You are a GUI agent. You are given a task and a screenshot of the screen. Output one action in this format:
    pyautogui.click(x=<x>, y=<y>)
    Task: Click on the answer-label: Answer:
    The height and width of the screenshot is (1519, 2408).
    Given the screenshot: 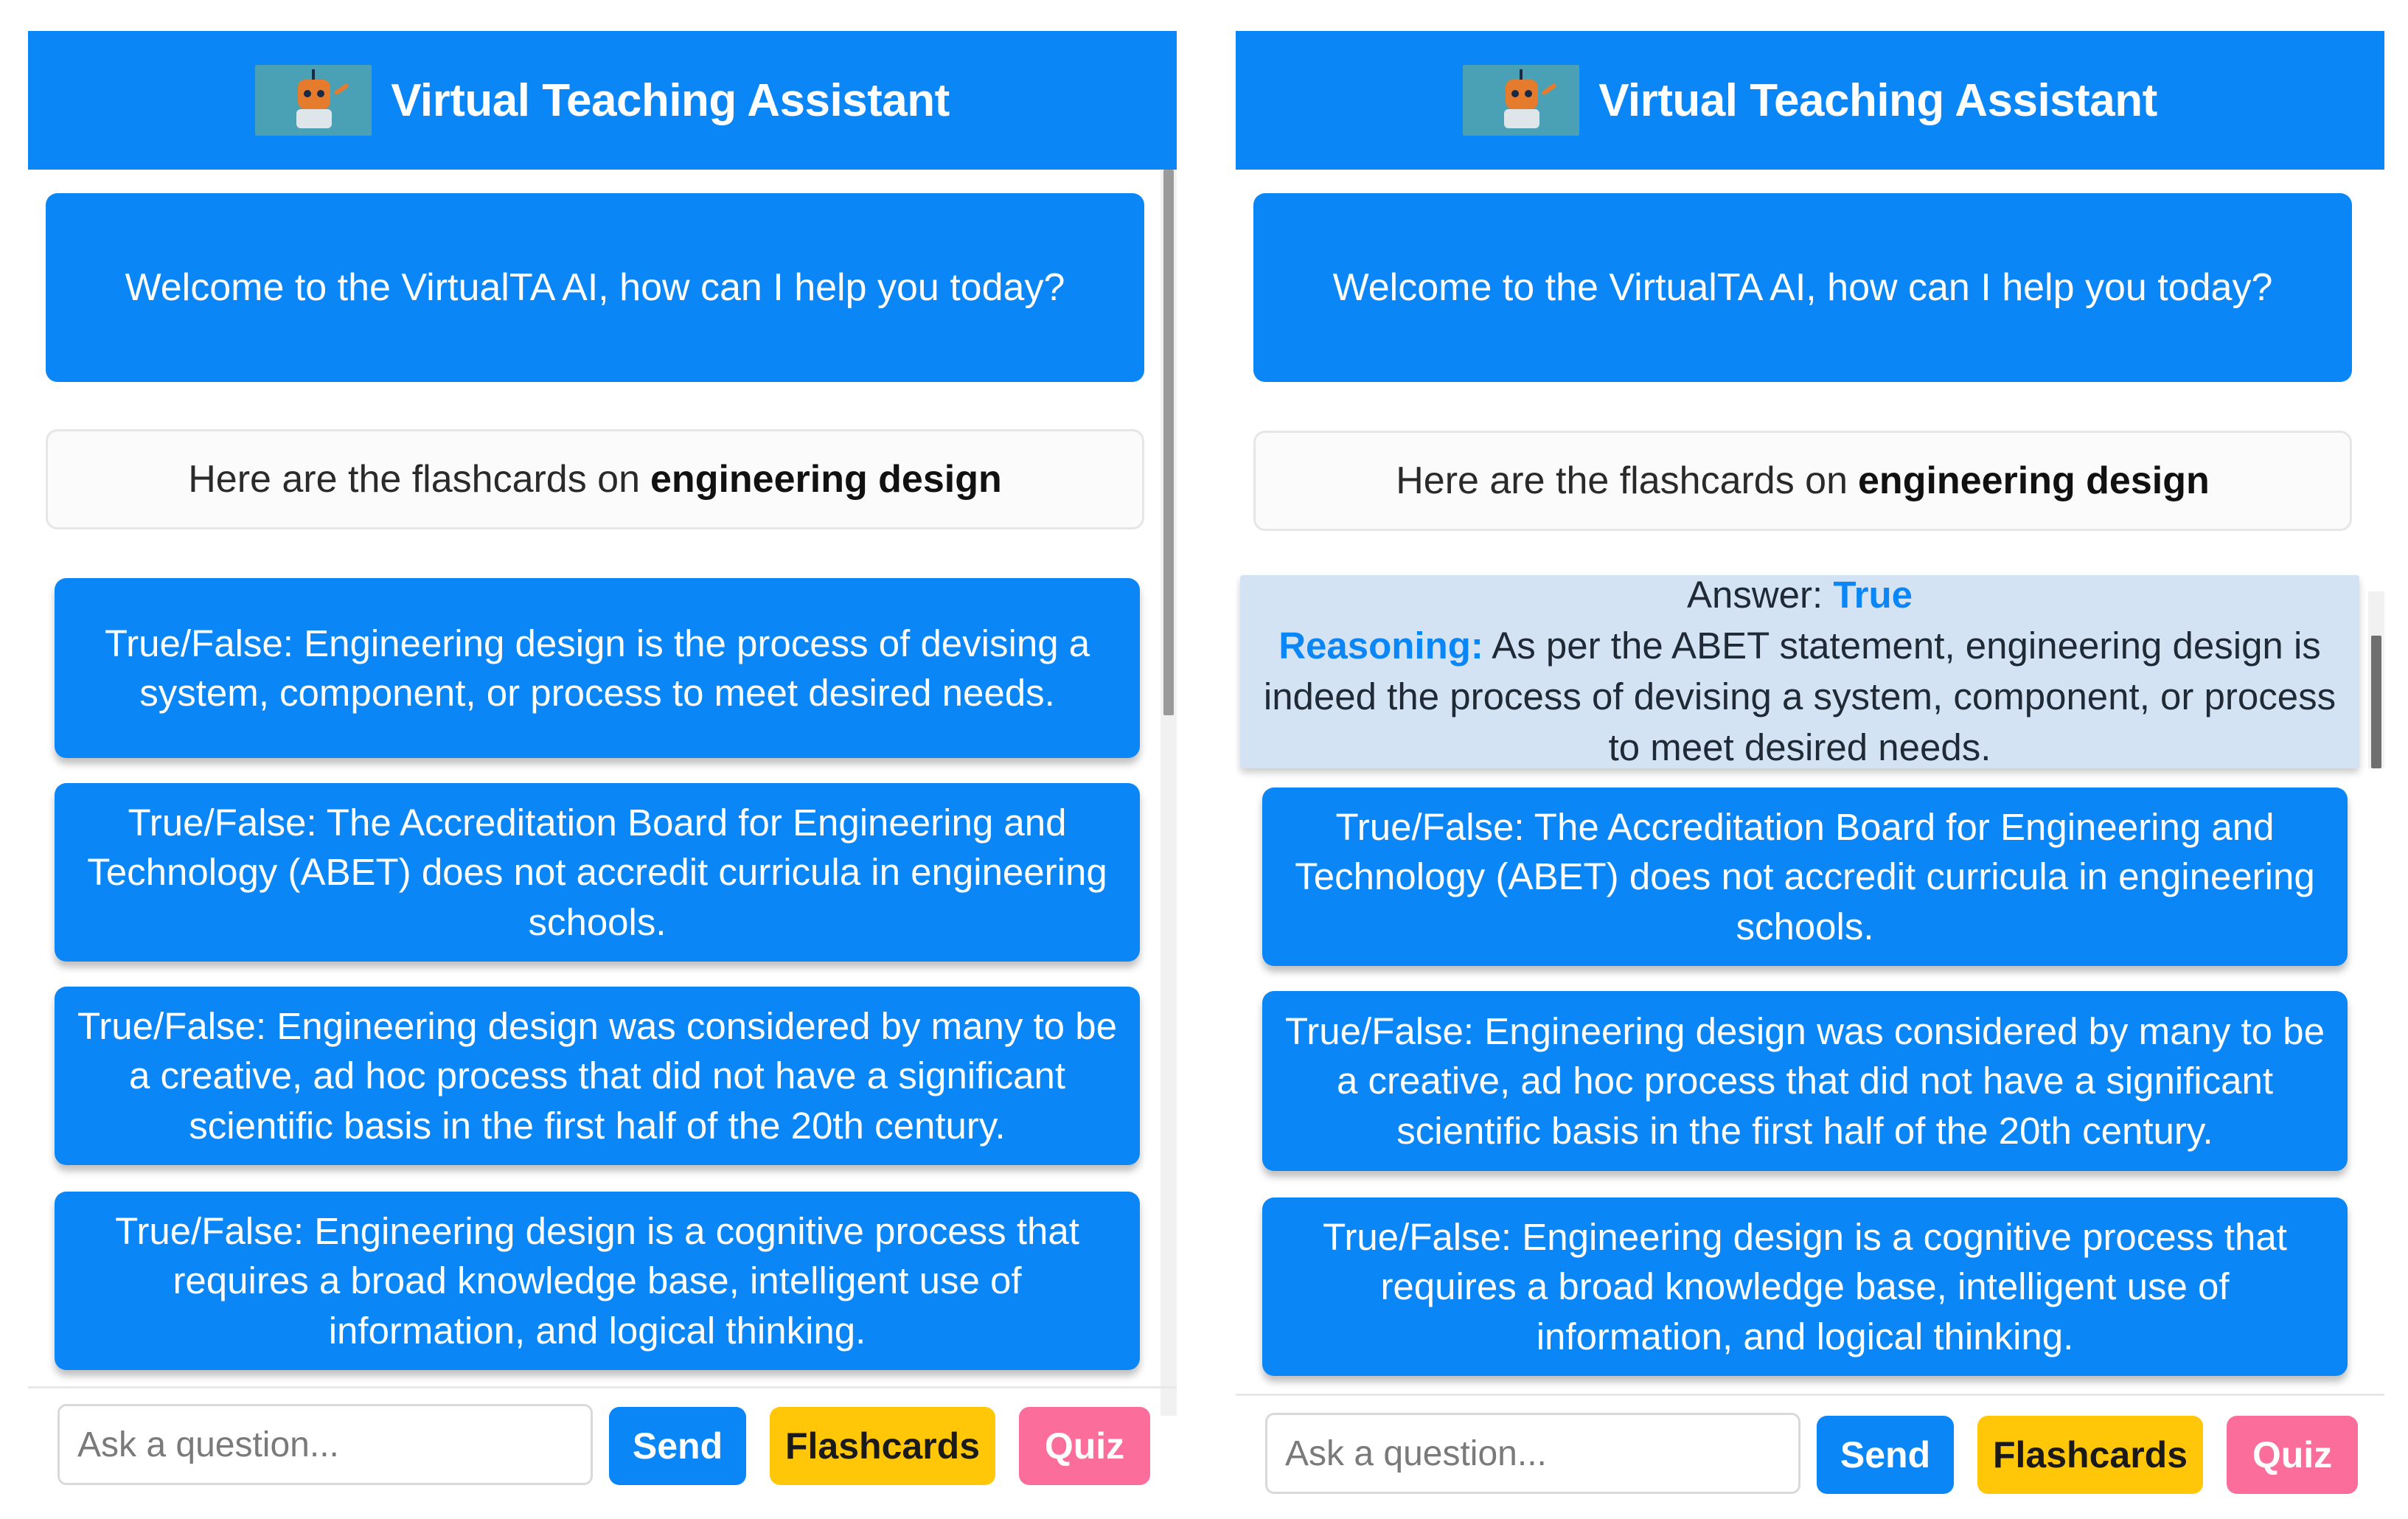 What is the action you would take?
    pyautogui.click(x=1754, y=595)
    